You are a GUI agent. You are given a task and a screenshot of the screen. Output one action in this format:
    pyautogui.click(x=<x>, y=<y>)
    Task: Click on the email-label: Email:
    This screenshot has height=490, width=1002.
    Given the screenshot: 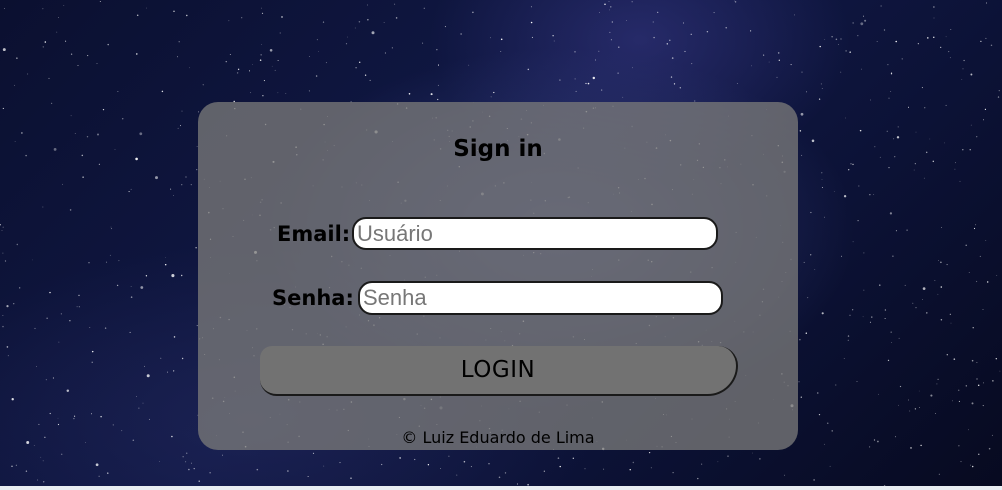 What is the action you would take?
    pyautogui.click(x=314, y=234)
    